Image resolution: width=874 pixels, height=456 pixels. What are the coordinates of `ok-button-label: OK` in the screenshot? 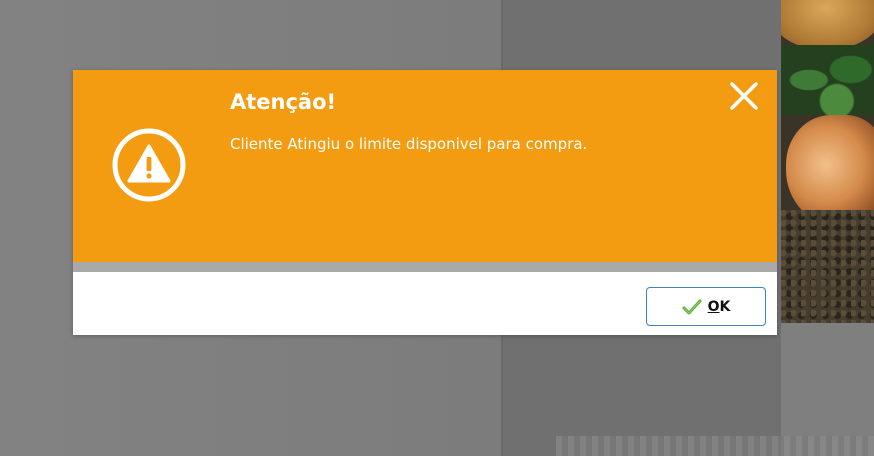 It's located at (719, 307).